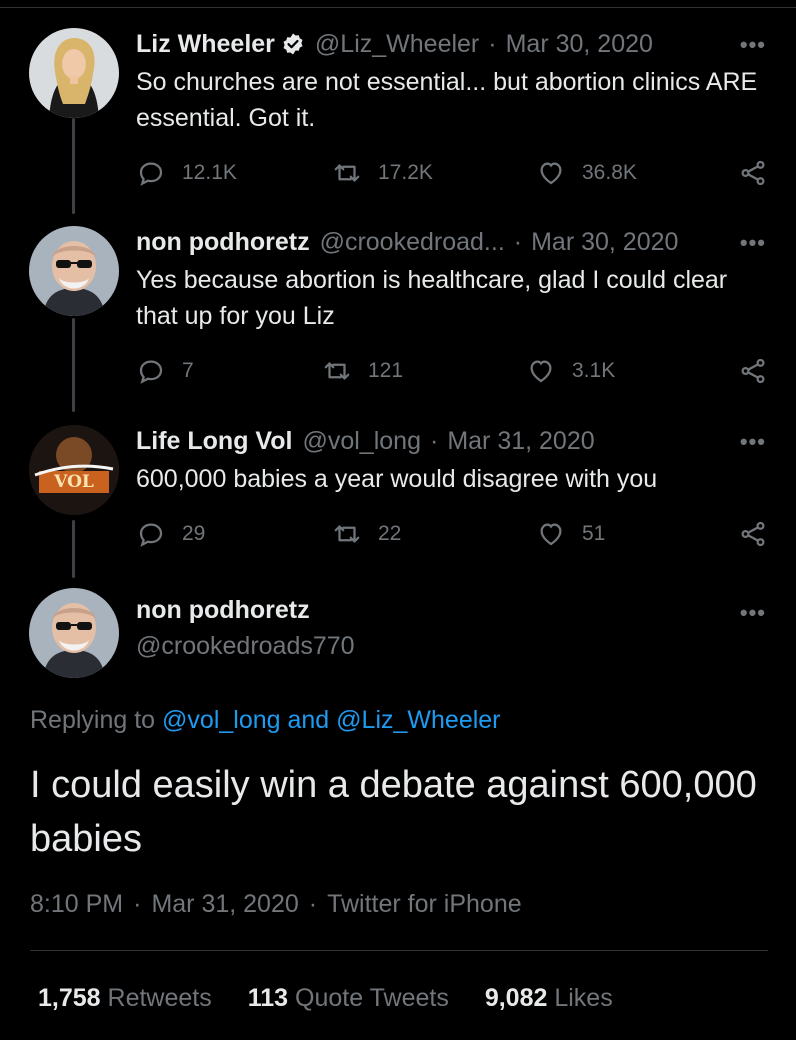 Image resolution: width=796 pixels, height=1040 pixels. I want to click on top-divider, so click(398, 4).